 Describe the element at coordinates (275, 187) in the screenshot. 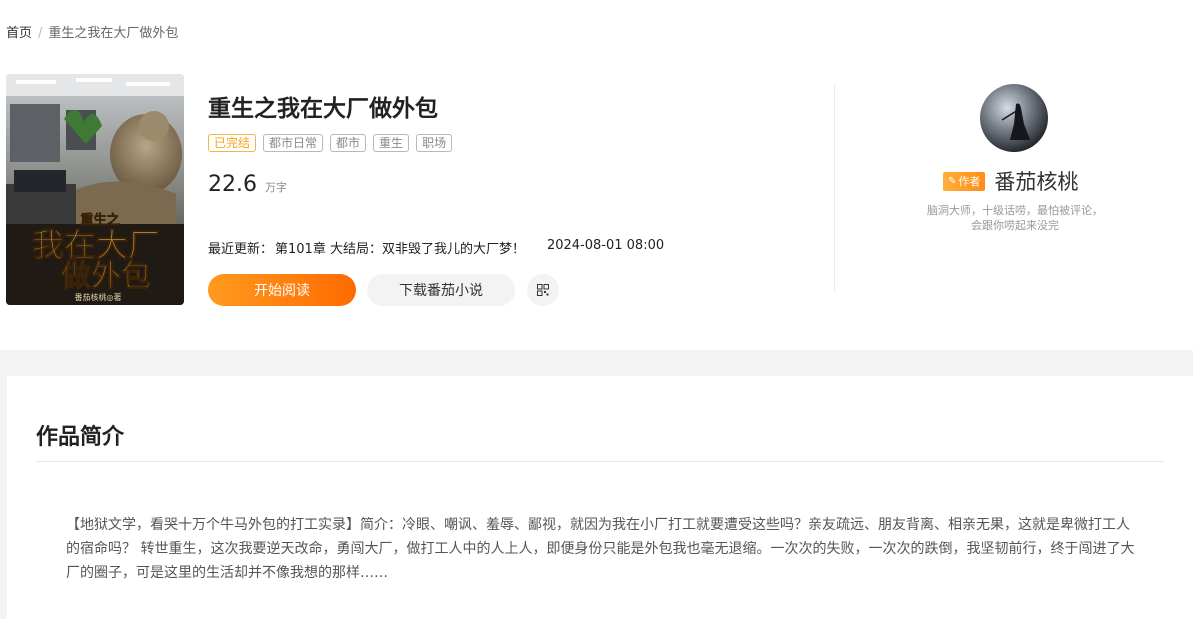

I see `word-count-unit: 万字` at that location.